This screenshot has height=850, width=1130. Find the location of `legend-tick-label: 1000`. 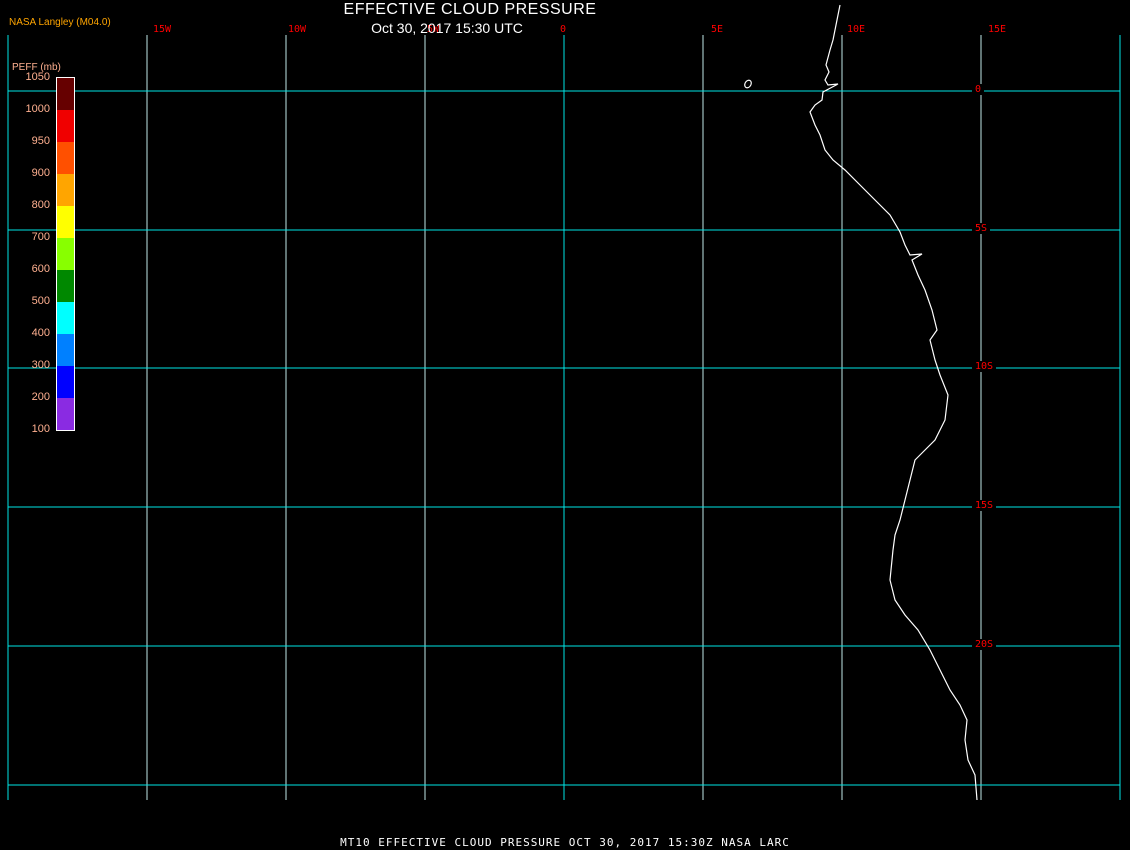

legend-tick-label: 1000 is located at coordinates (37, 109).